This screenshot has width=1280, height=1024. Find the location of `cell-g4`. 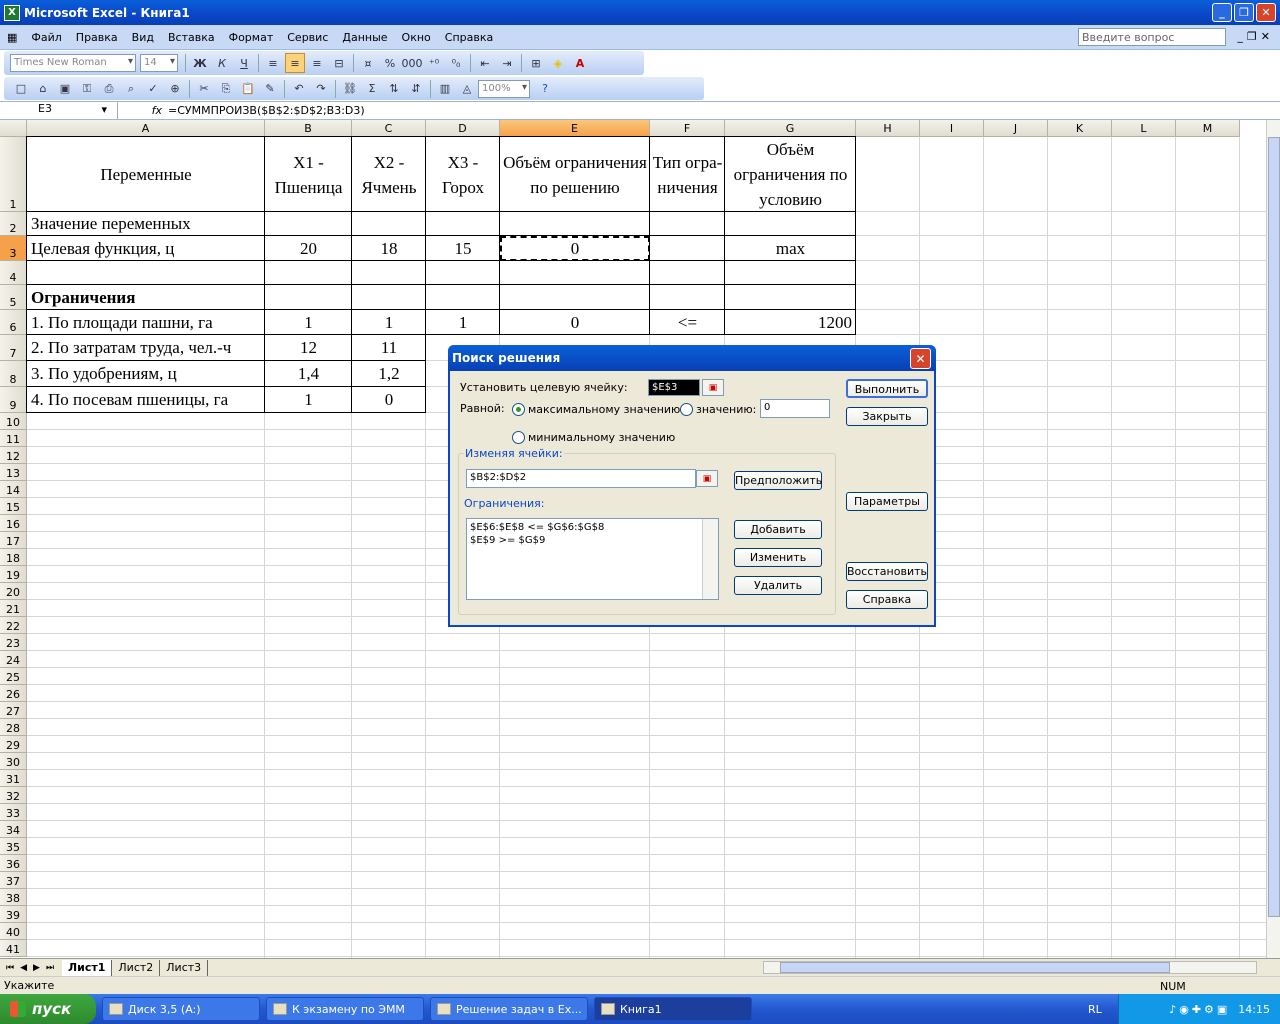

cell-g4 is located at coordinates (790, 273).